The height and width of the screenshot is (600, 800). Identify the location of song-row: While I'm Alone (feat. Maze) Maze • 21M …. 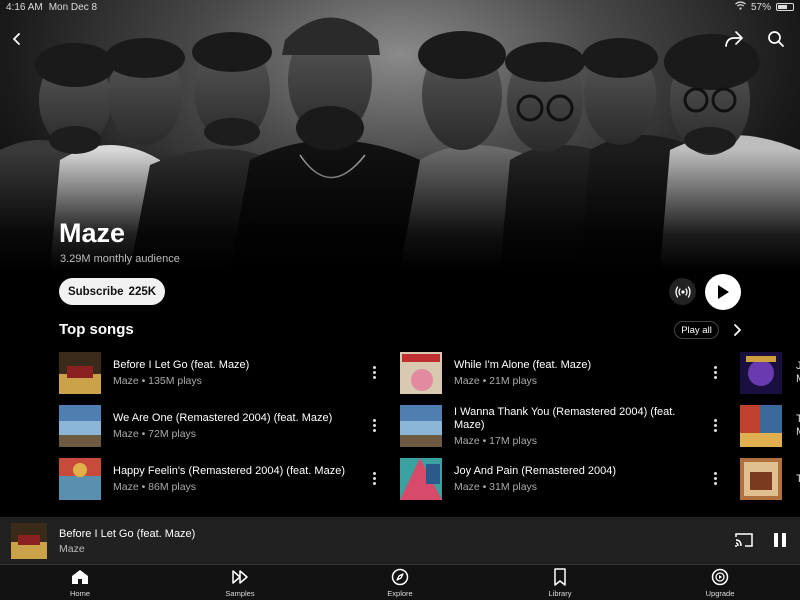
(549, 373).